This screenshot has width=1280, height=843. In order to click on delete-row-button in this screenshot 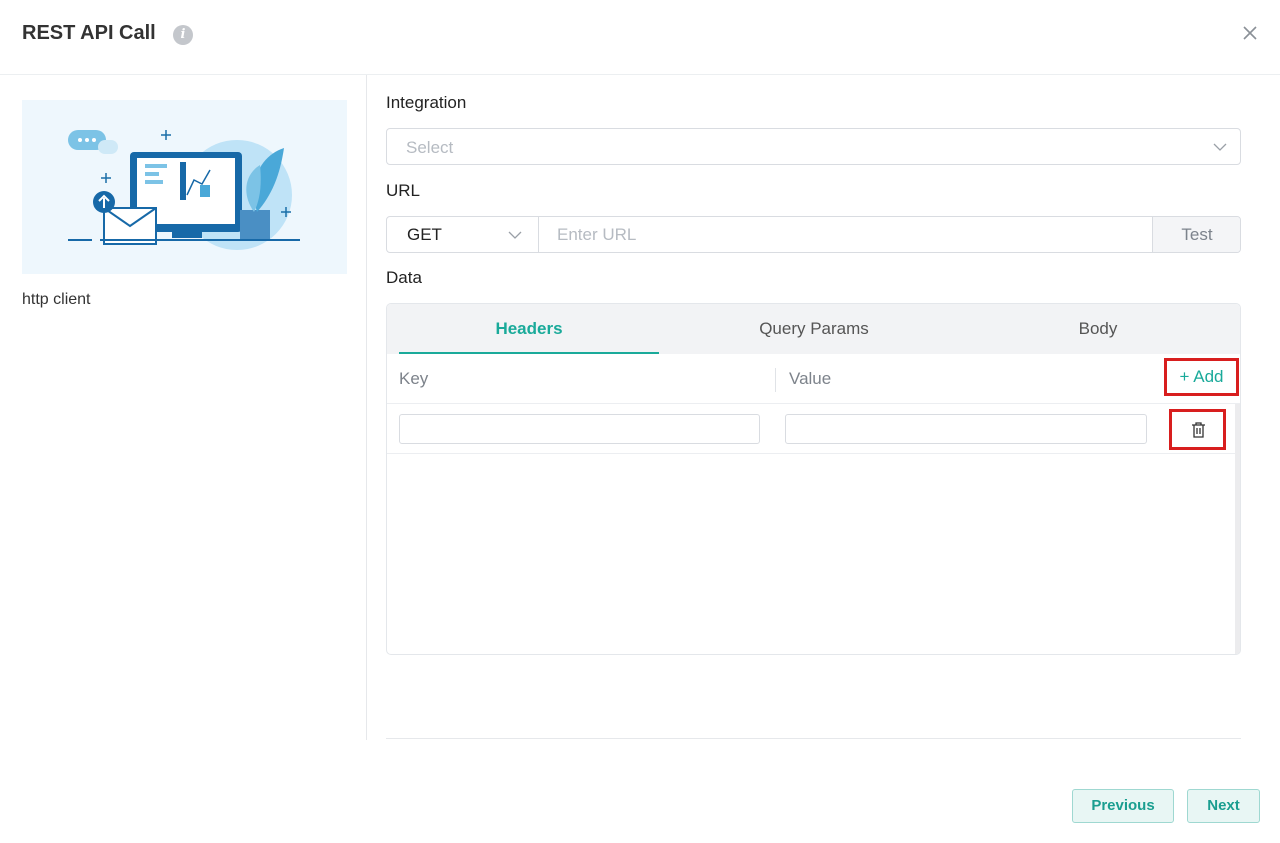, I will do `click(1197, 429)`.